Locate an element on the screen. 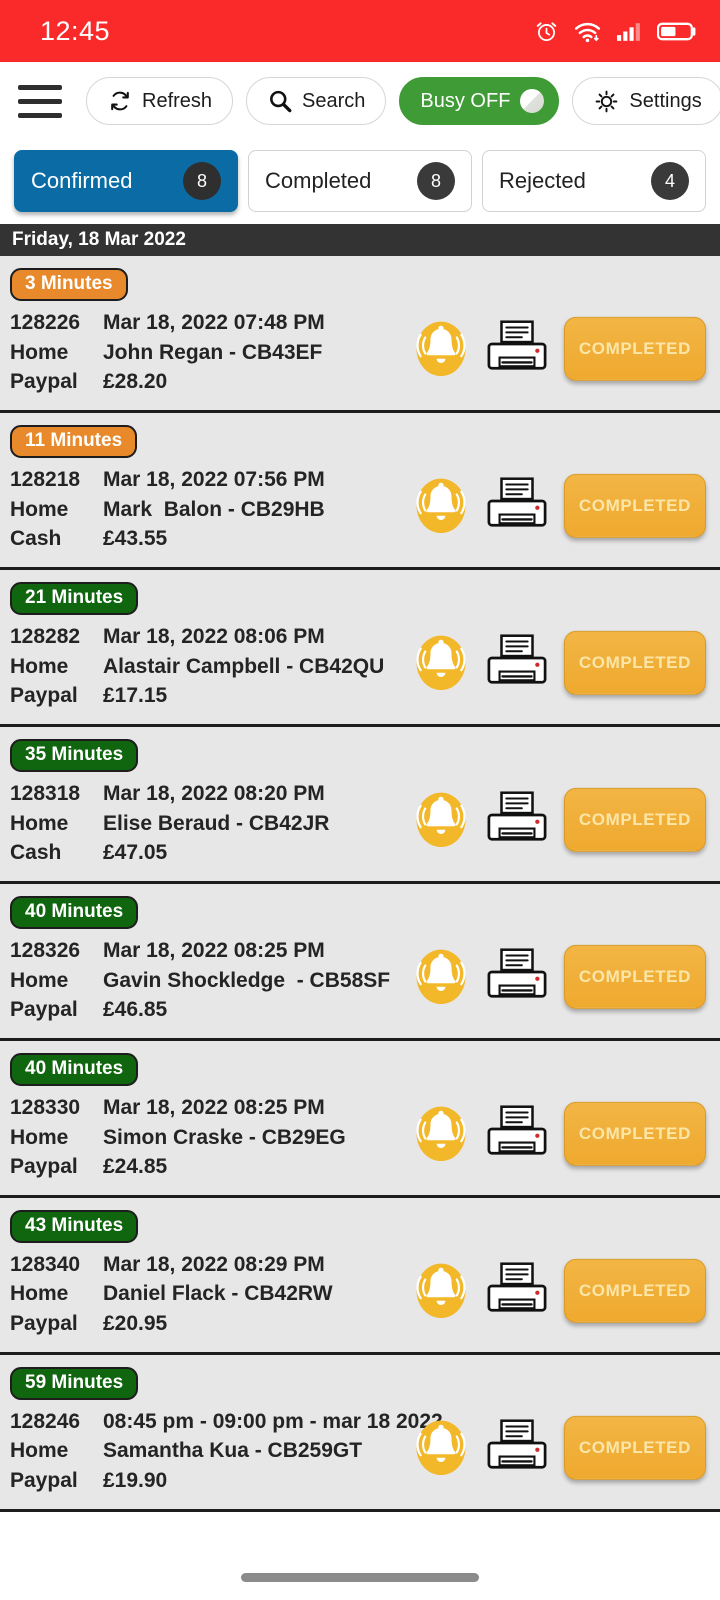  order-id: 128326 is located at coordinates (45, 950).